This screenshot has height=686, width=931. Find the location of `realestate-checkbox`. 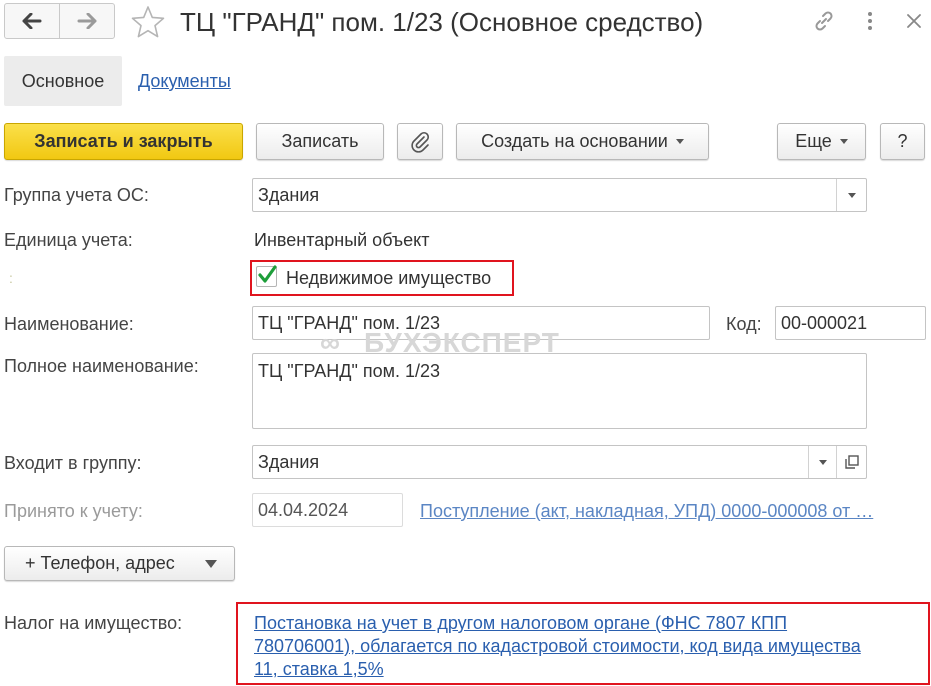

realestate-checkbox is located at coordinates (266, 276).